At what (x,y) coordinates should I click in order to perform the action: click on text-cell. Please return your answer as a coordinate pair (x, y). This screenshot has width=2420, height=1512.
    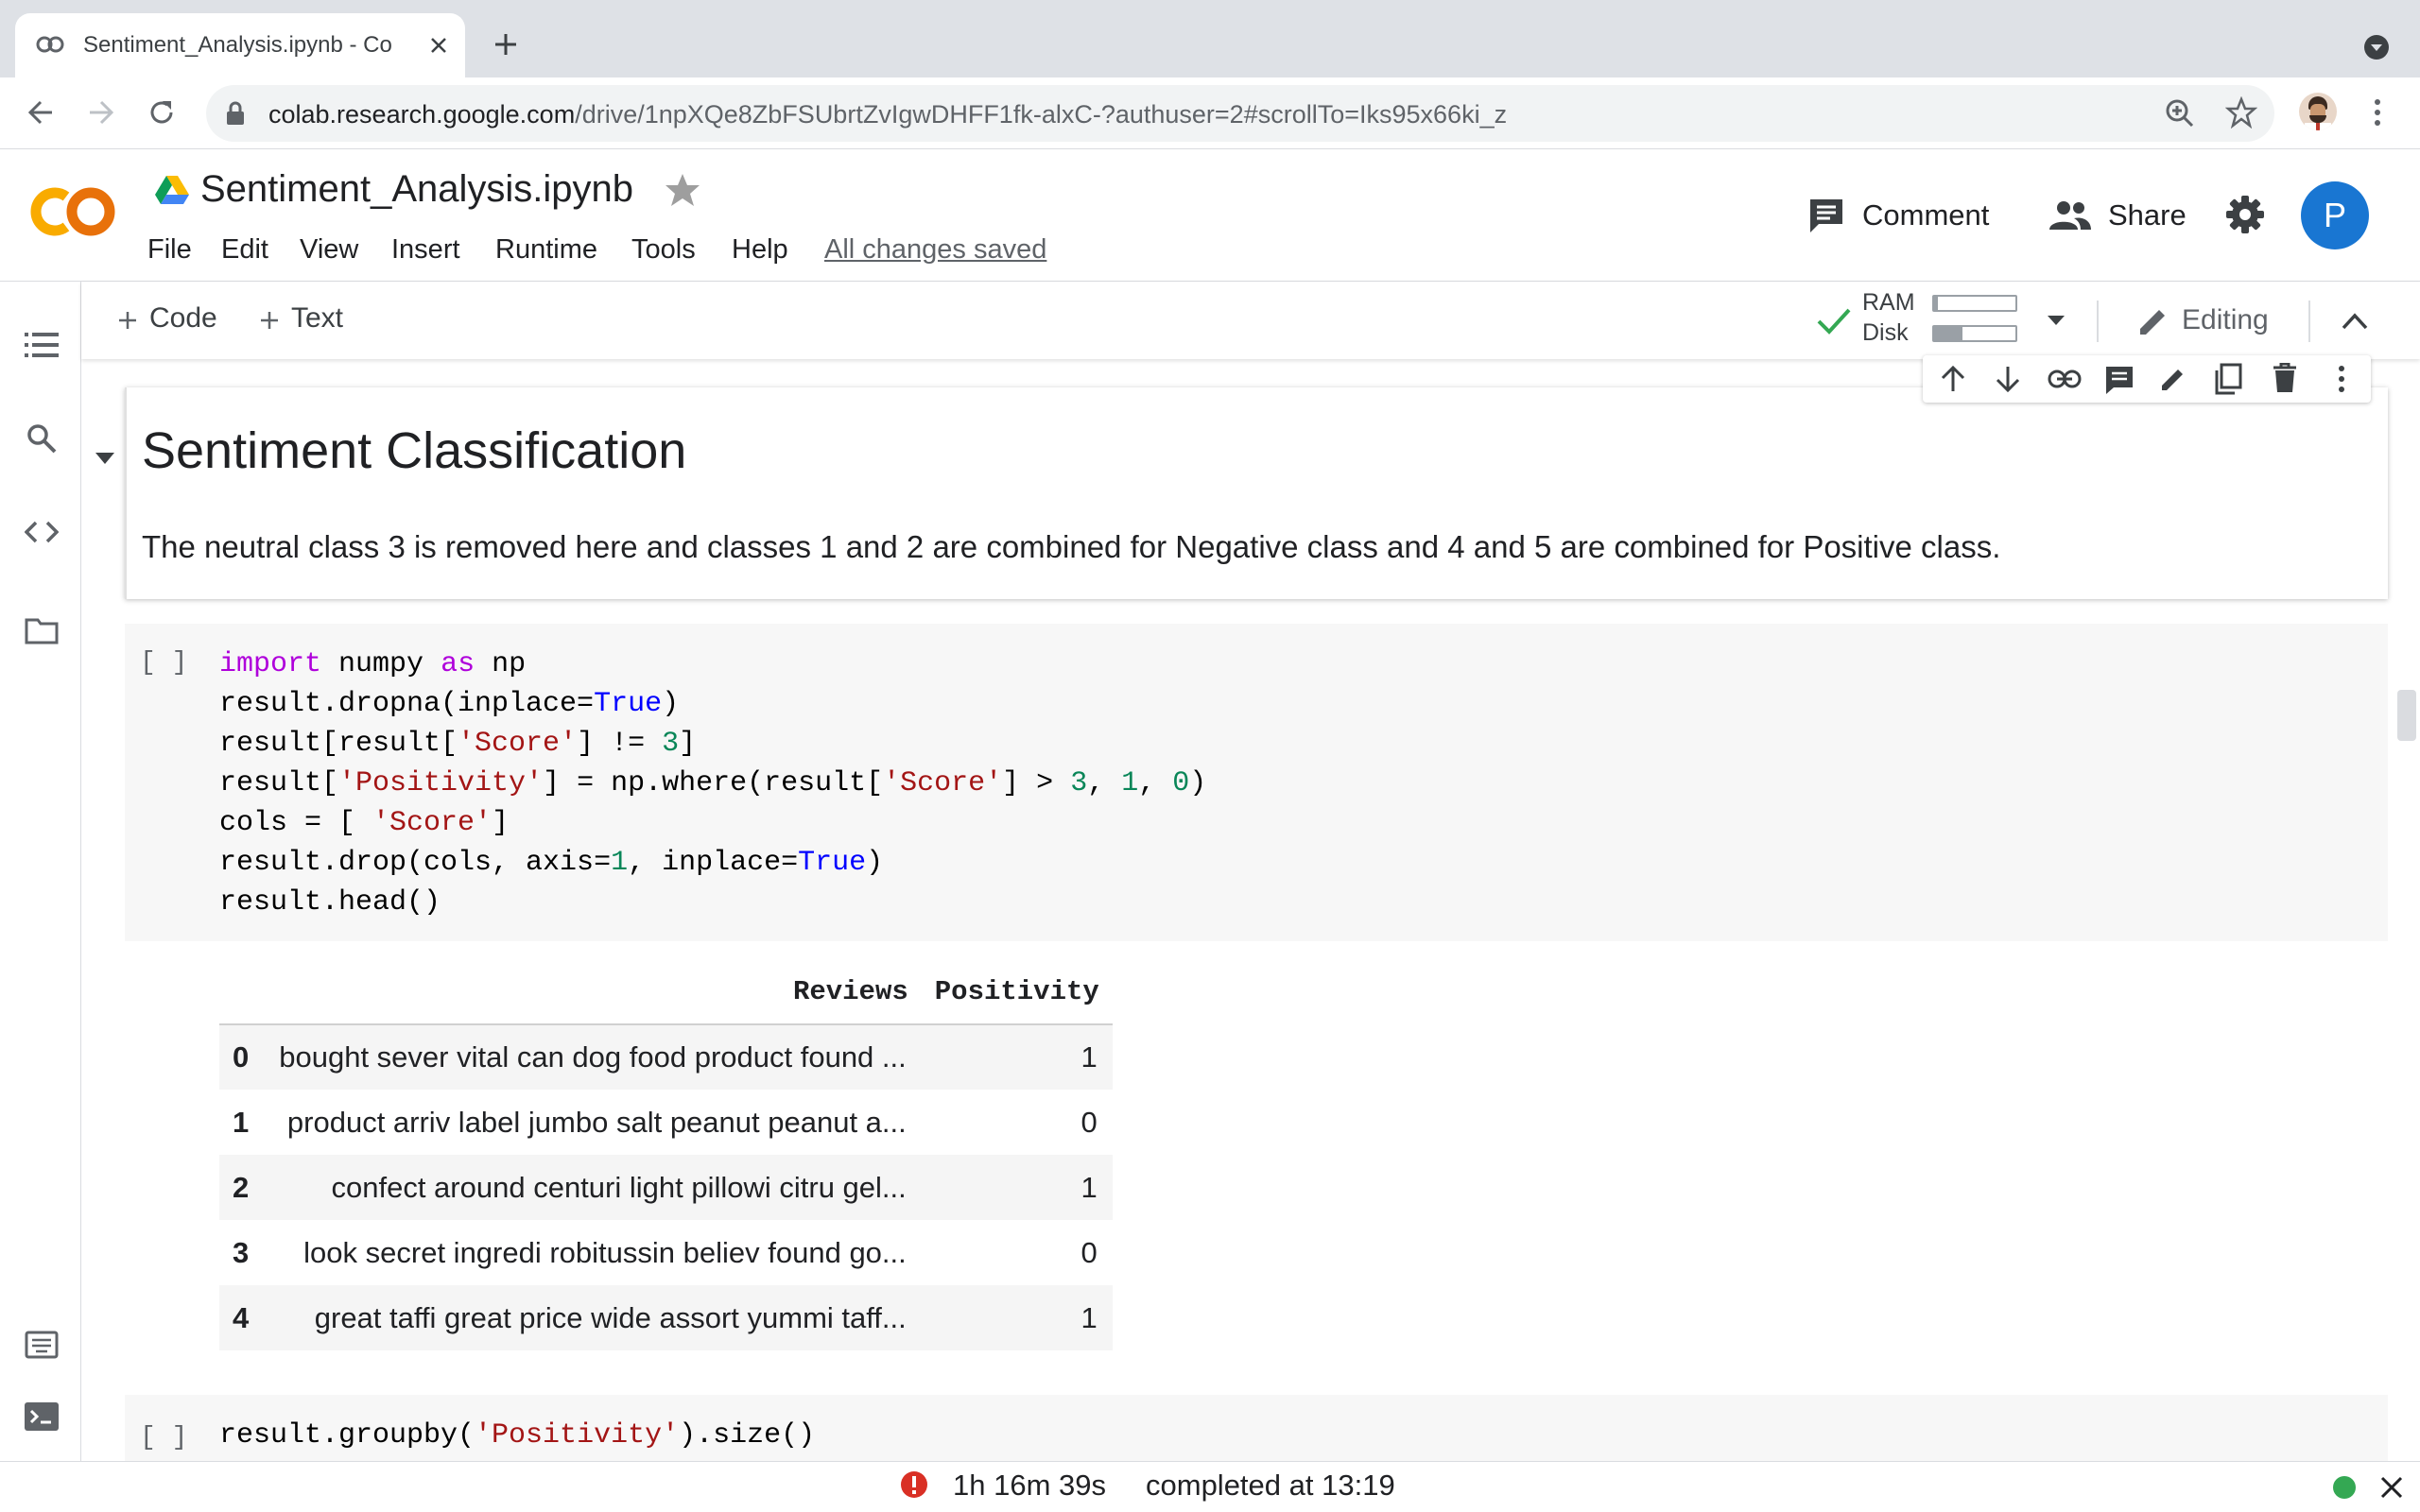
    Looking at the image, I should click on (1256, 493).